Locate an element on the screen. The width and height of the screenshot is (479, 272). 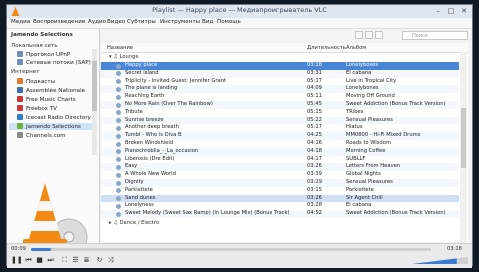
previous-button: ⏮ is located at coordinates (28, 260).